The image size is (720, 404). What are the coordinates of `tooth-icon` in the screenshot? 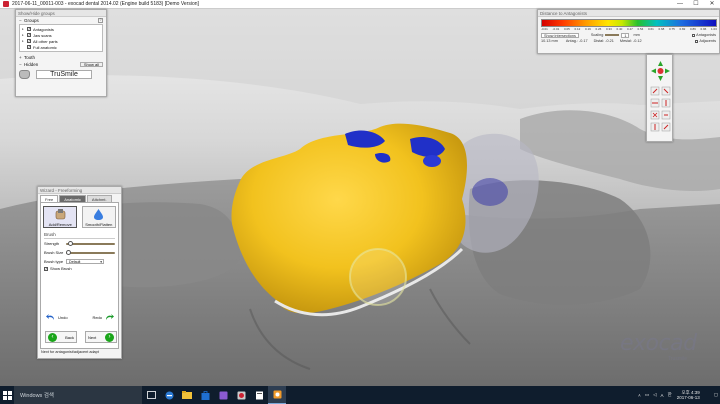 It's located at (24, 74).